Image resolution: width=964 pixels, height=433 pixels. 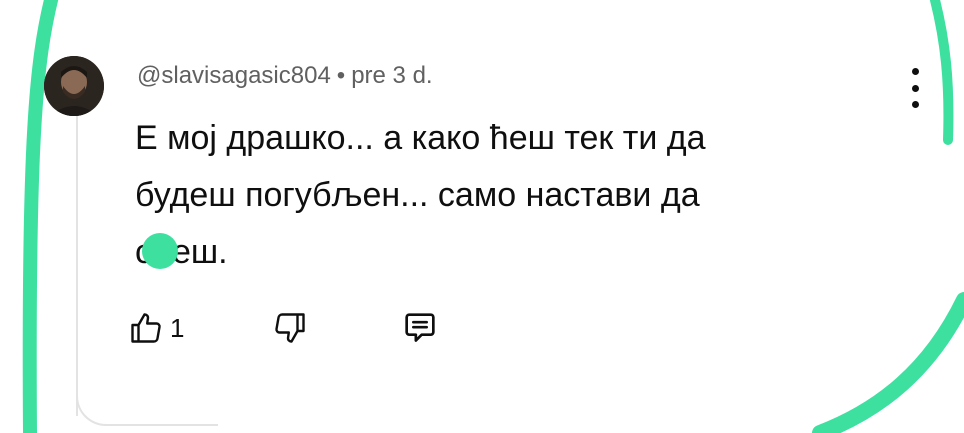 What do you see at coordinates (77, 266) in the screenshot?
I see `thread-line` at bounding box center [77, 266].